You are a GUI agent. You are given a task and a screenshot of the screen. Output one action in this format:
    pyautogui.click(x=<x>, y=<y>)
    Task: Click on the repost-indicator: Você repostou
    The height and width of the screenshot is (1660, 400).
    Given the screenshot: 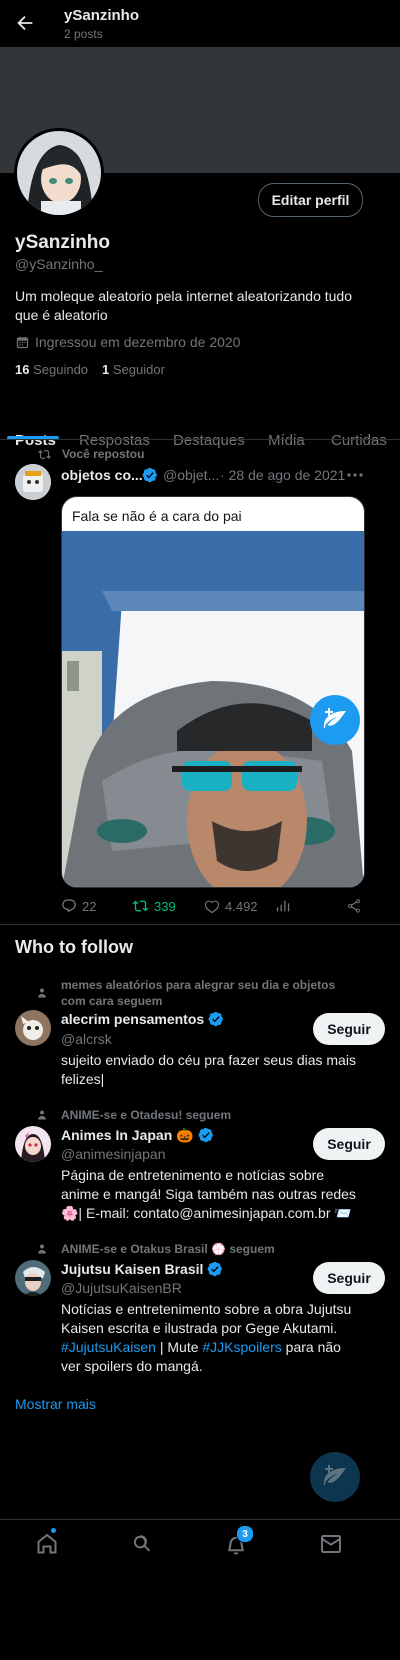 What is the action you would take?
    pyautogui.click(x=91, y=454)
    